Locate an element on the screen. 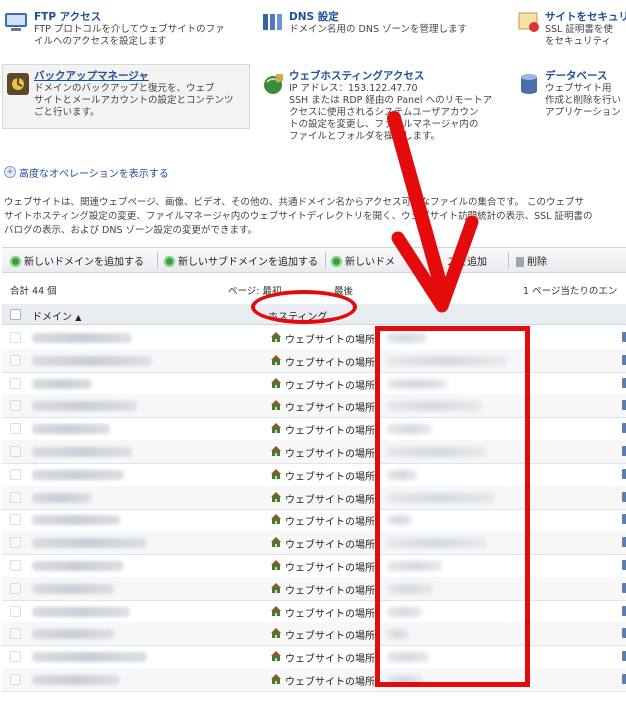  select-all-checkbox is located at coordinates (15, 314).